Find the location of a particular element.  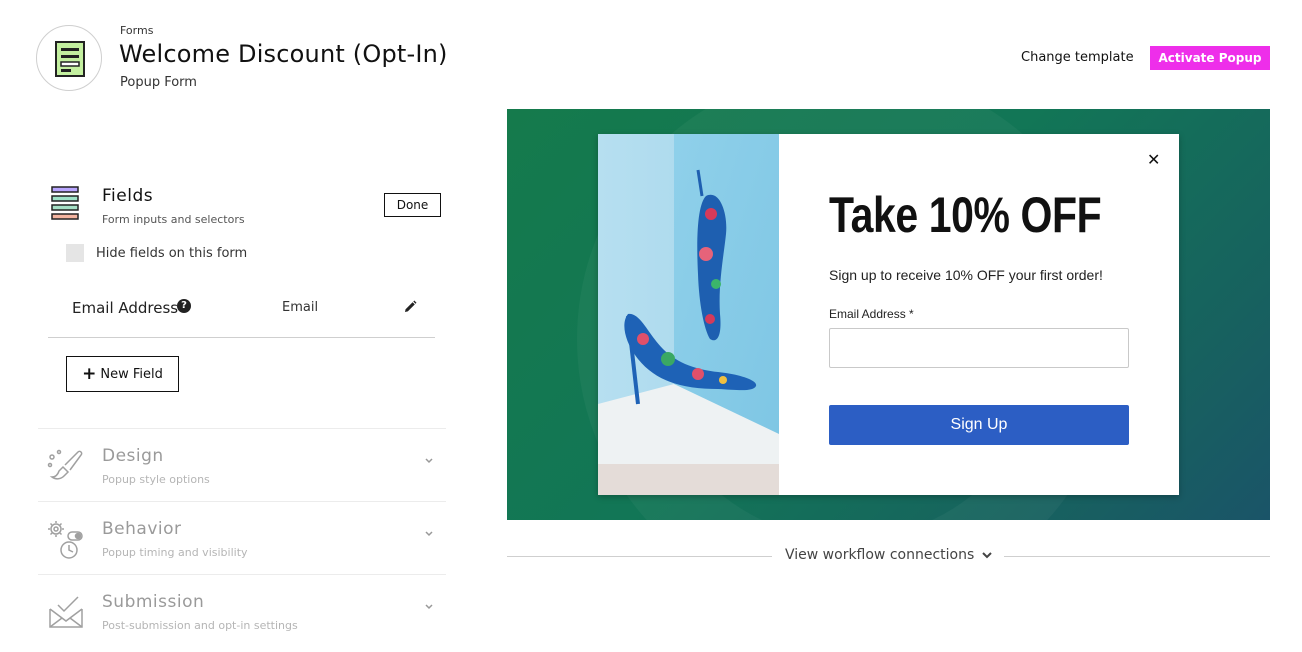

sign-up-button: Sign Up is located at coordinates (979, 425).